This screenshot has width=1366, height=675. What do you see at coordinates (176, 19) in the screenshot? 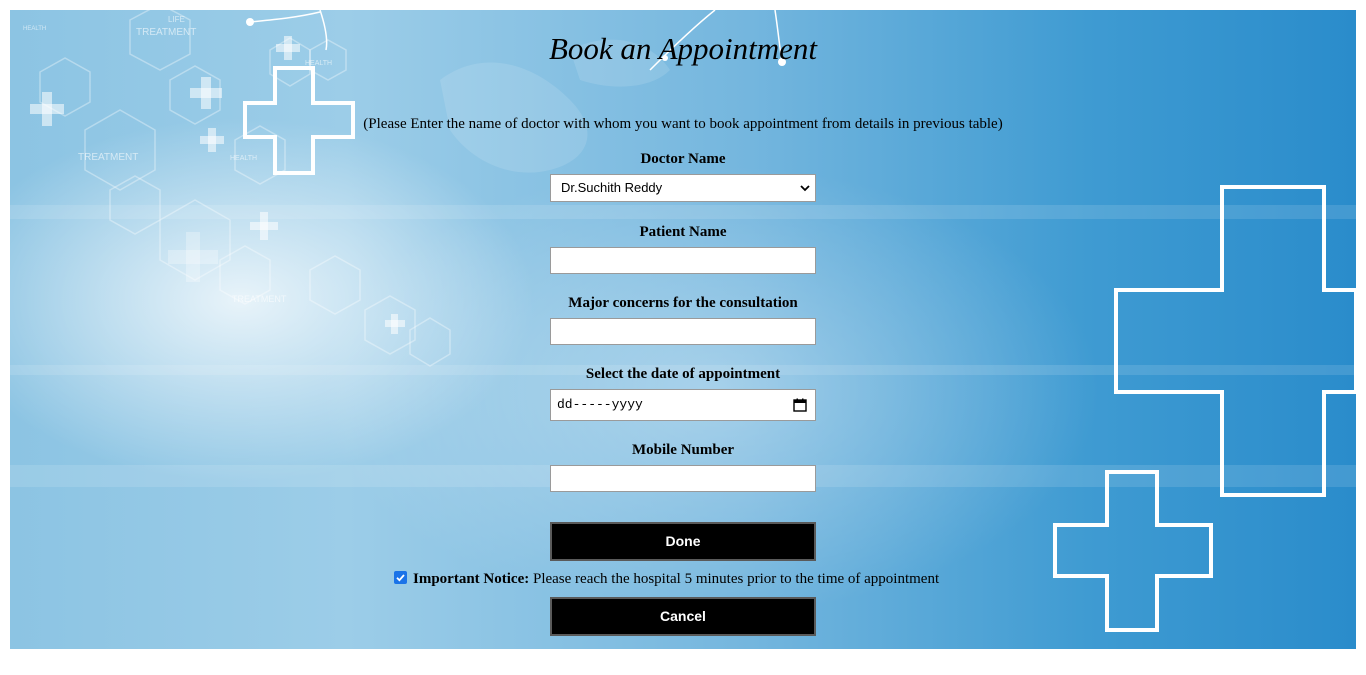
I see `svg-text: LIFE` at bounding box center [176, 19].